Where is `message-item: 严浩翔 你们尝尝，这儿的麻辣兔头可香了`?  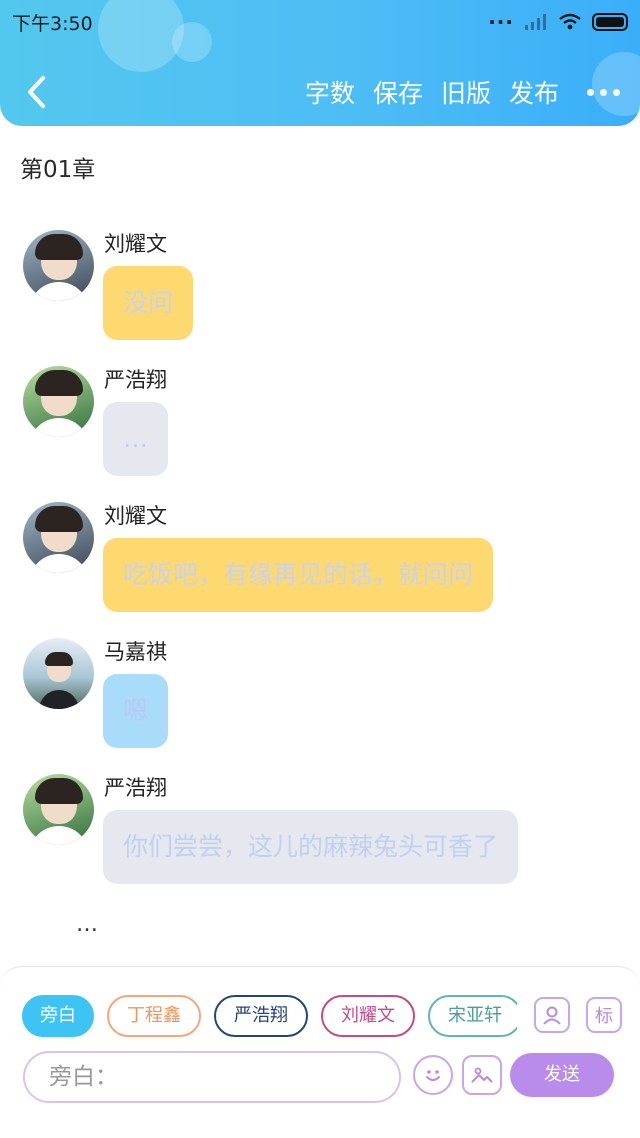
message-item: 严浩翔 你们尝尝，这儿的麻辣兔头可香了 is located at coordinates (320, 840).